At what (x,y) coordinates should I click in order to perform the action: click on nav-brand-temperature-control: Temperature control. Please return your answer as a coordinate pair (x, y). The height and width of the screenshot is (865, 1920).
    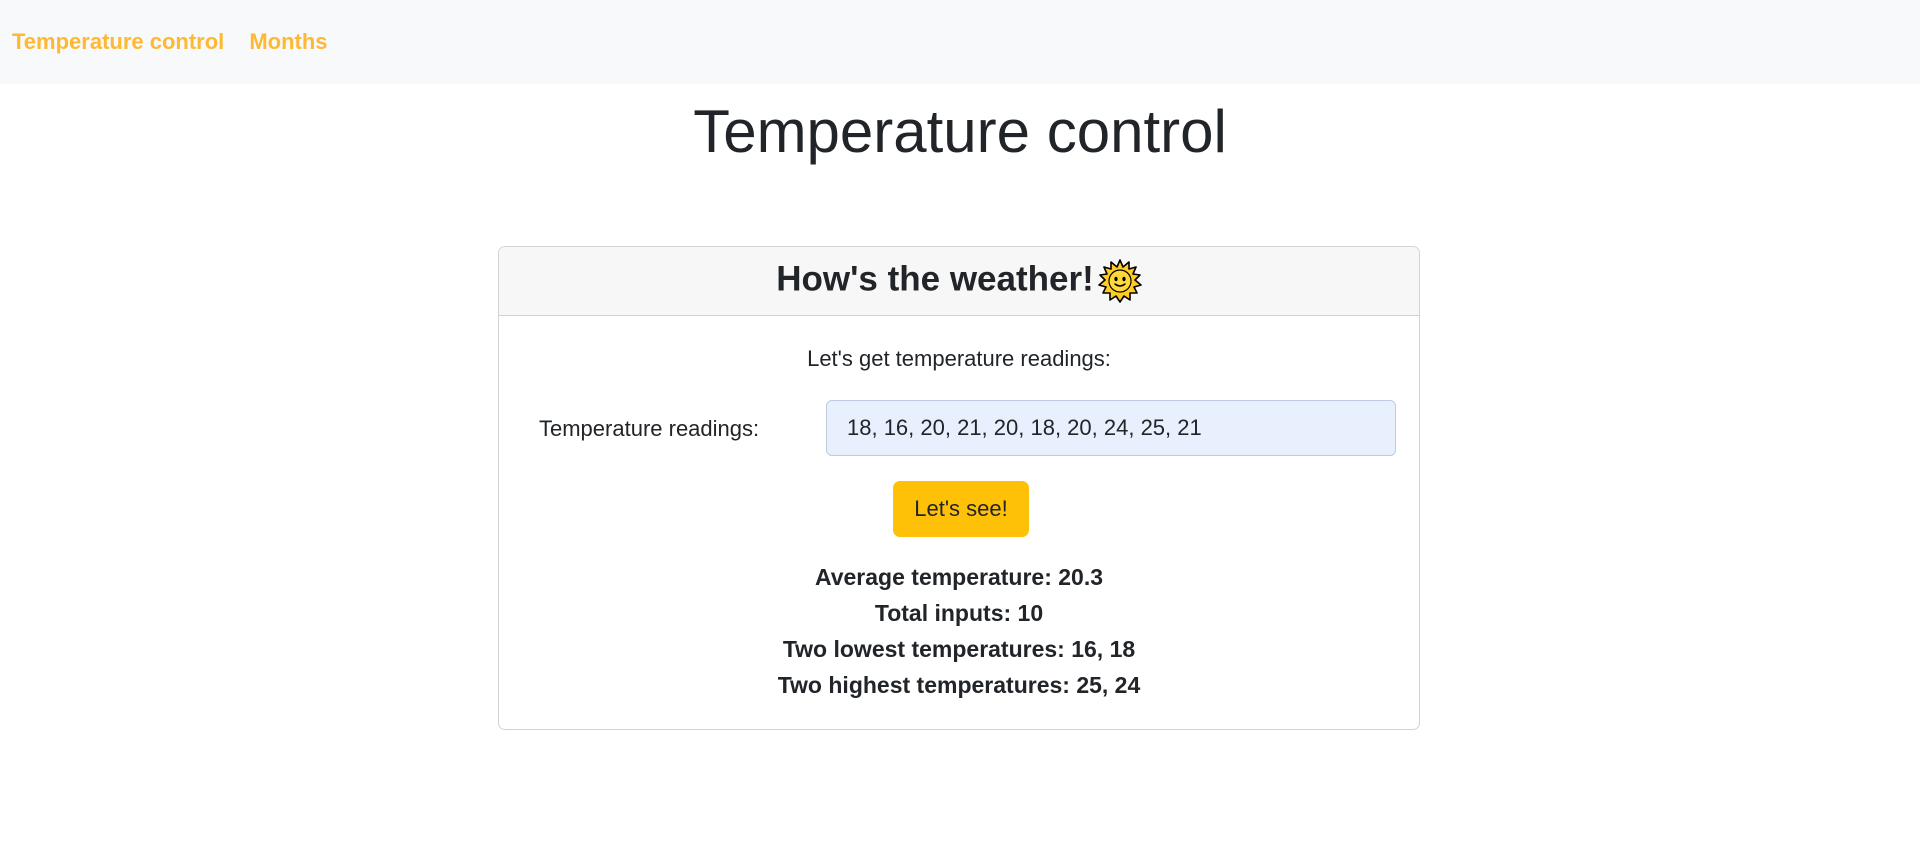
    Looking at the image, I should click on (118, 42).